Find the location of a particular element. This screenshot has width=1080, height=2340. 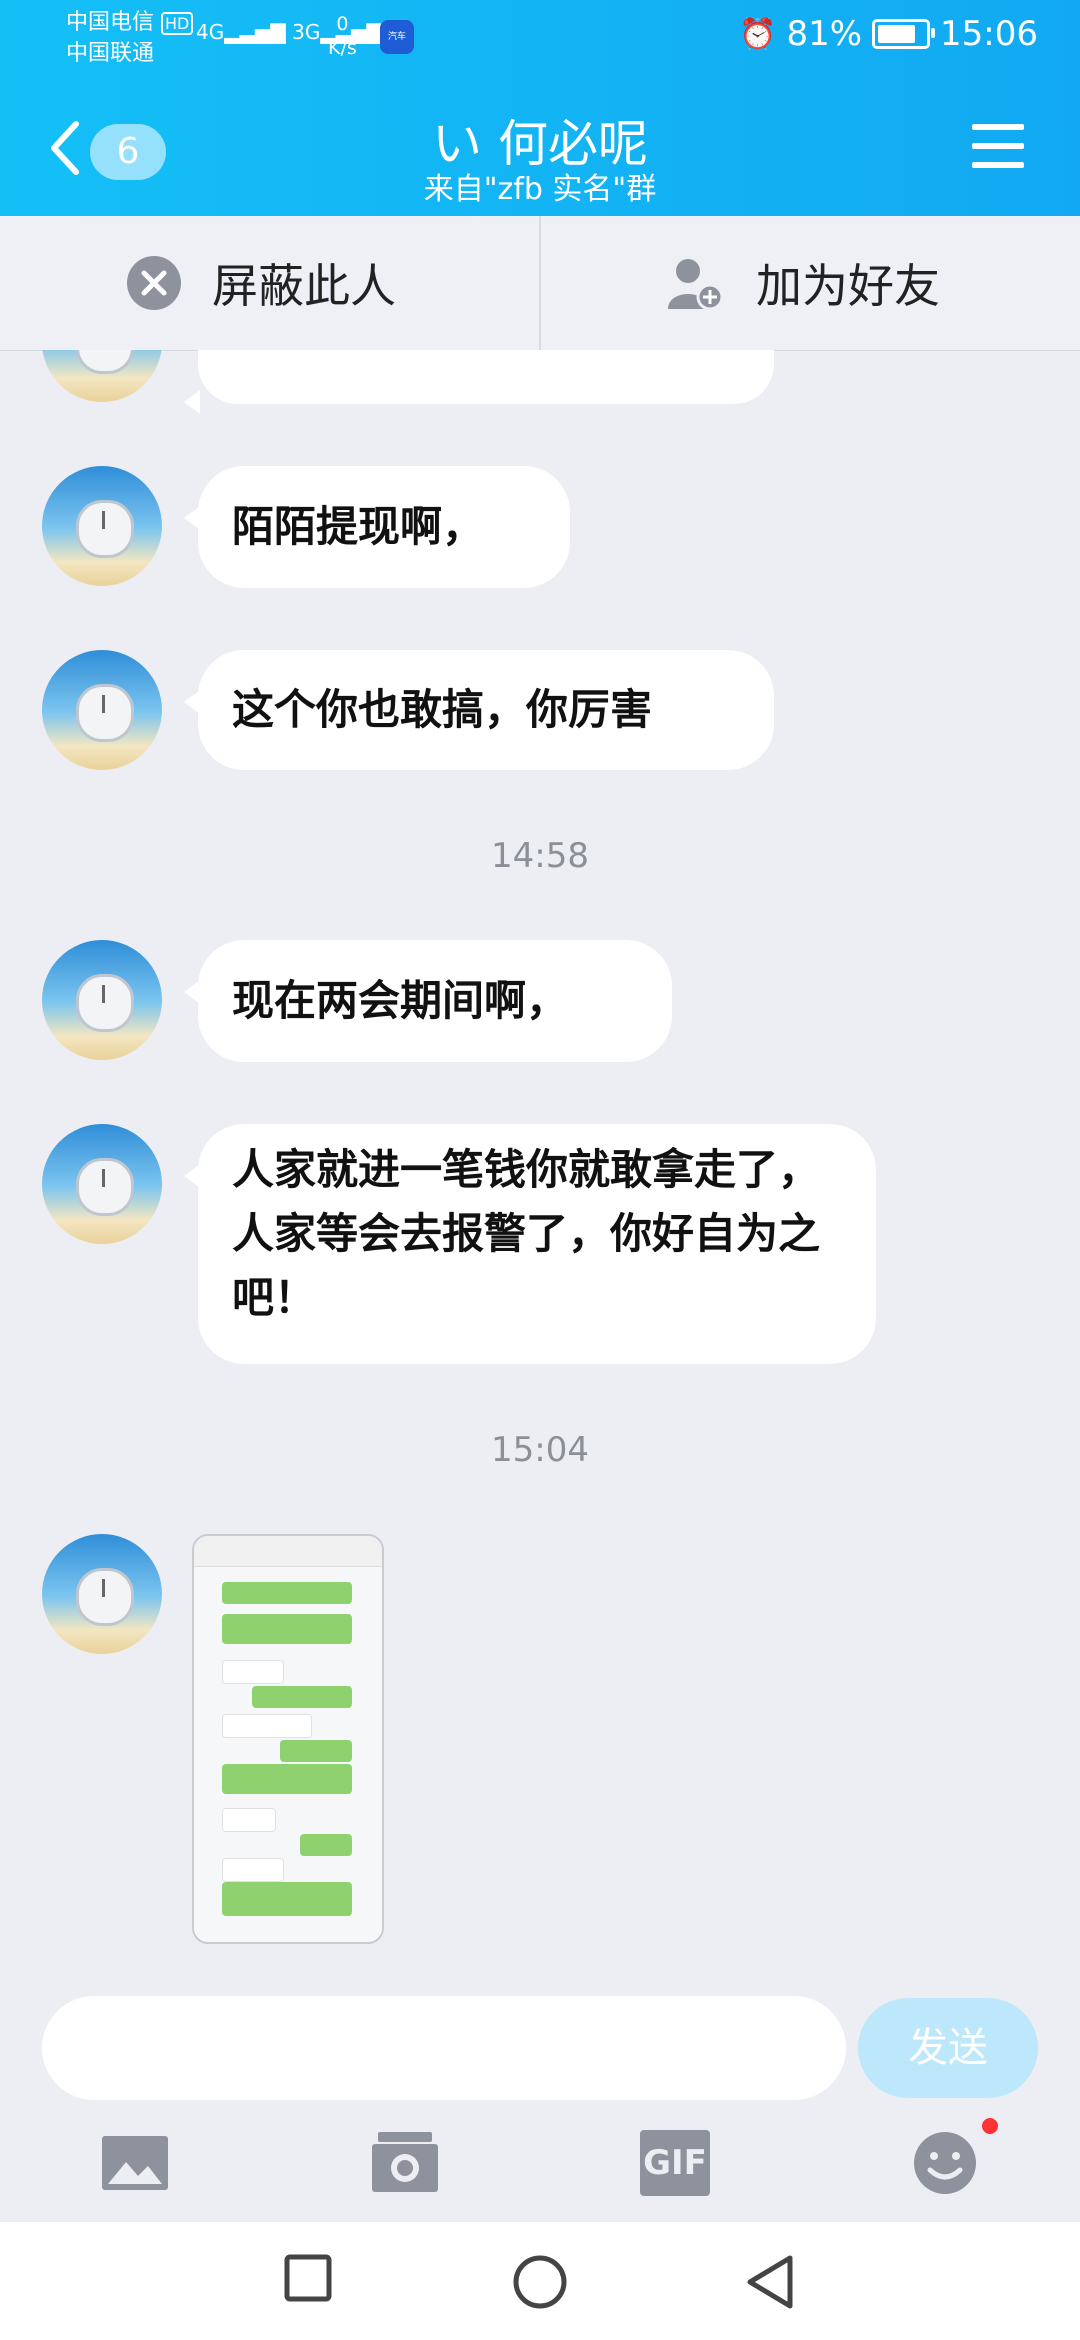

action-divider is located at coordinates (540, 283).